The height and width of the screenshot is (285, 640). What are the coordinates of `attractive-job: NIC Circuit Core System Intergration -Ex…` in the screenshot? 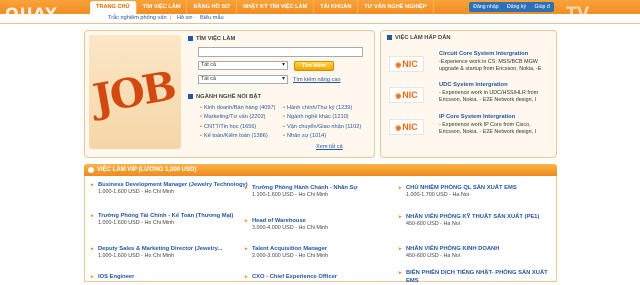 It's located at (465, 65).